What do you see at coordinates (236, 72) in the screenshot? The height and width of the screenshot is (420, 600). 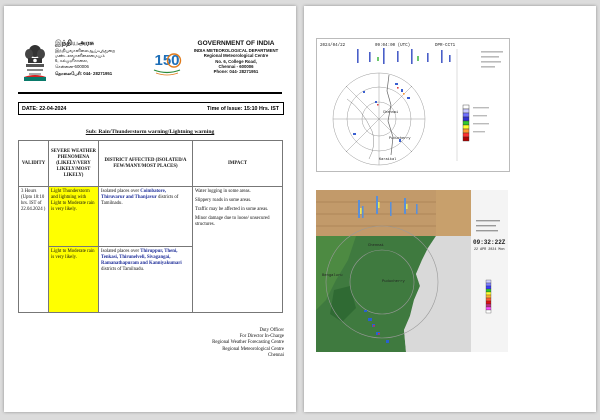 I see `phone-line: Phone: 044- 28271951` at bounding box center [236, 72].